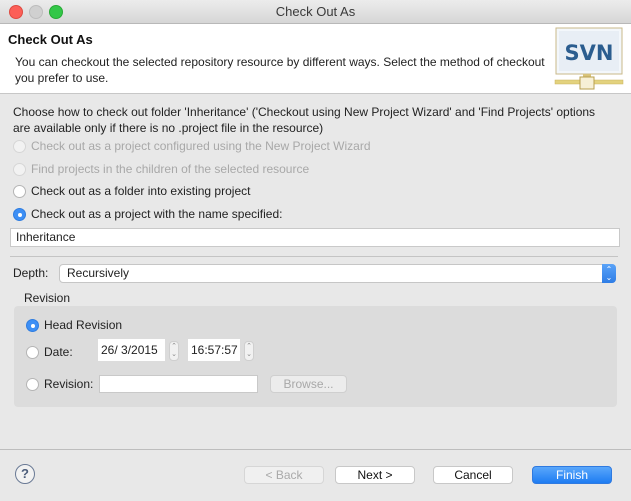 The width and height of the screenshot is (631, 501). I want to click on maximize-window-button, so click(56, 12).